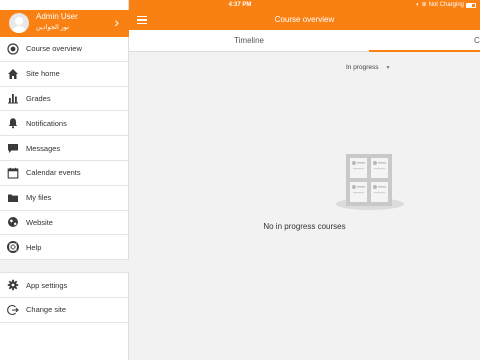  What do you see at coordinates (471, 5) in the screenshot?
I see `battery-icon` at bounding box center [471, 5].